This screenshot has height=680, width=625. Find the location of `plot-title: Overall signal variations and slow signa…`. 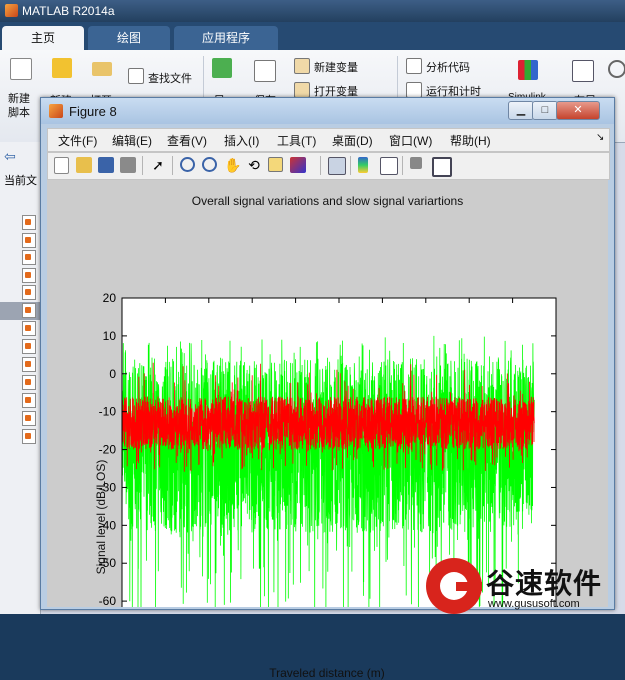

plot-title: Overall signal variations and slow signa… is located at coordinates (327, 201).